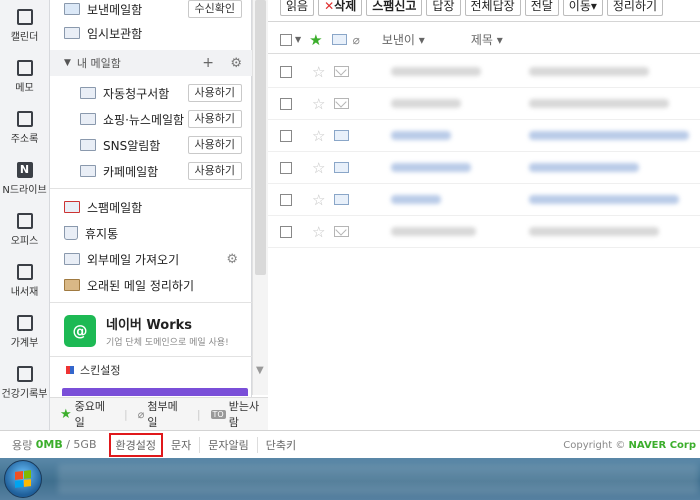  Describe the element at coordinates (378, 479) in the screenshot. I see `taskbar-apps` at that location.